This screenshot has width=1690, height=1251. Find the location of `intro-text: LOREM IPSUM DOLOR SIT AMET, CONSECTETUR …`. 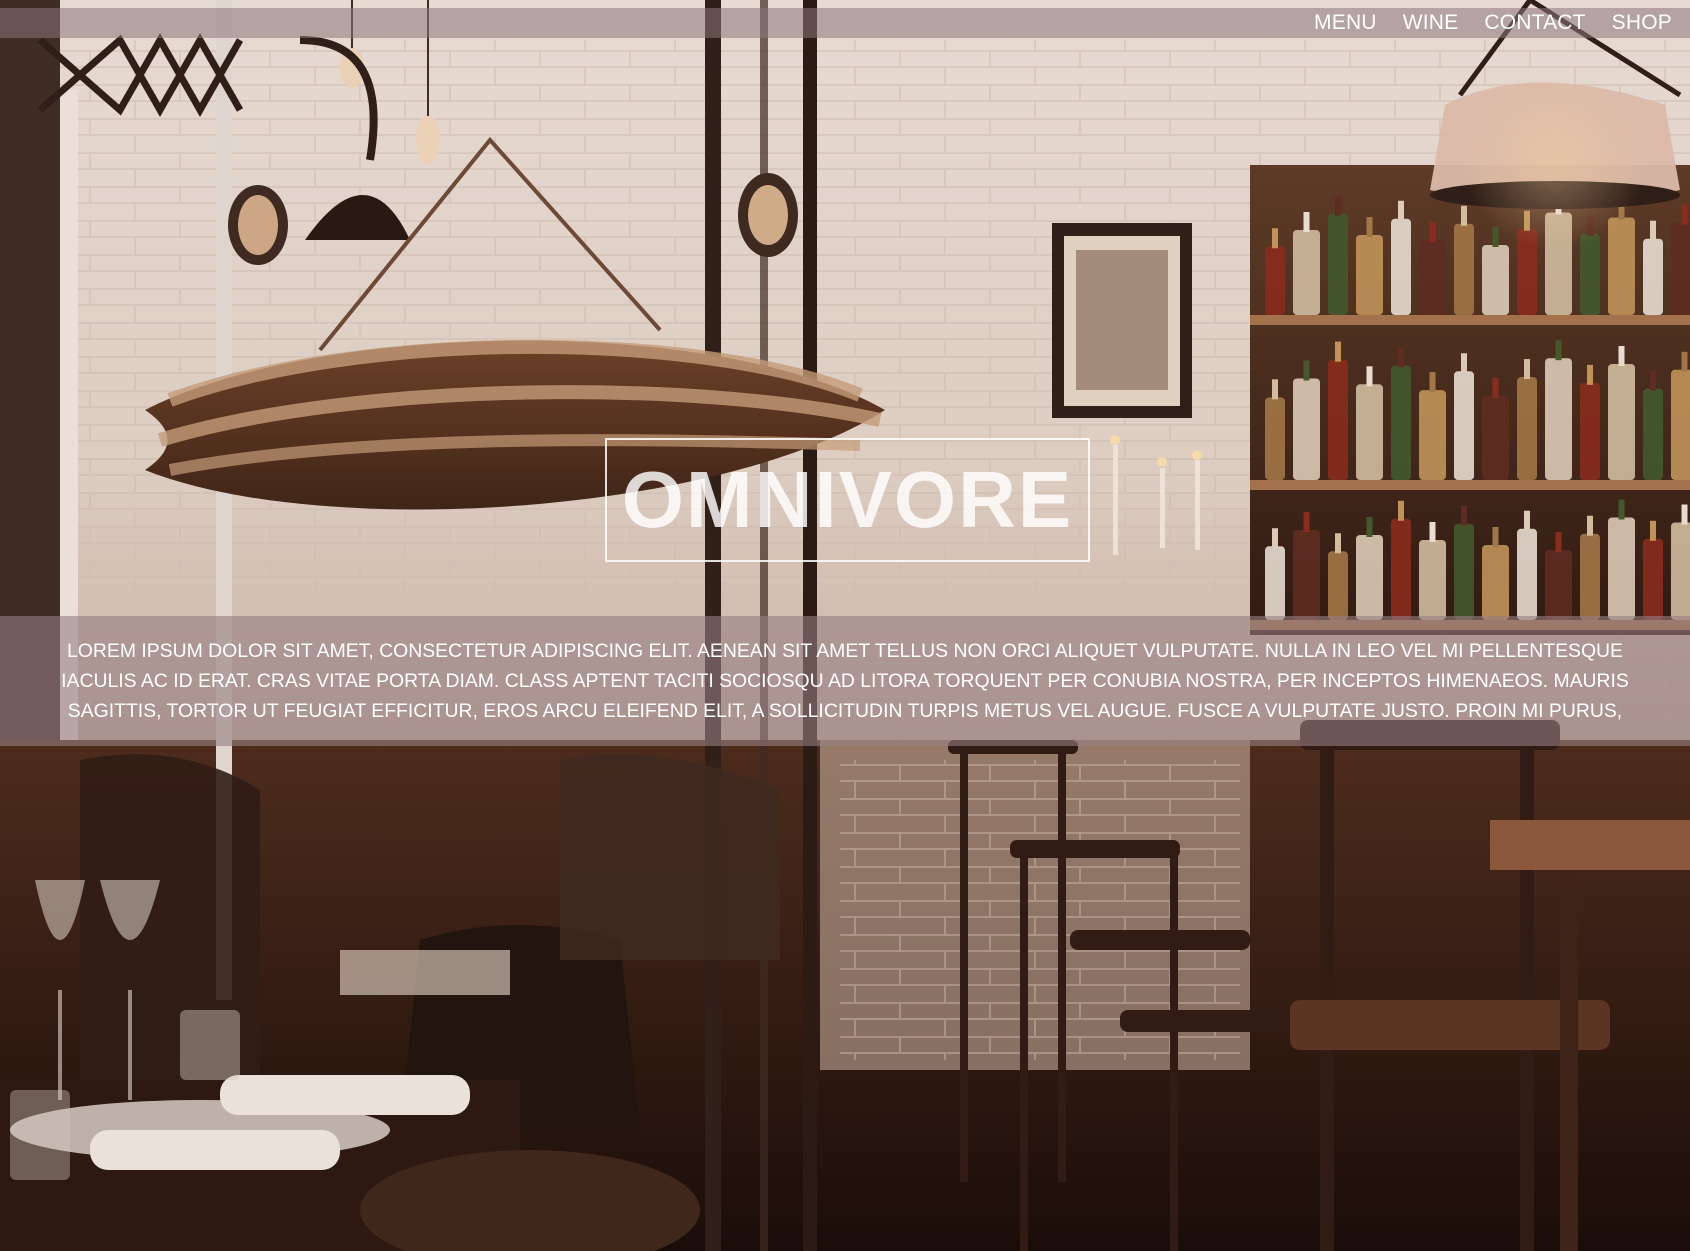

intro-text: LOREM IPSUM DOLOR SIT AMET, CONSECTETUR … is located at coordinates (845, 681).